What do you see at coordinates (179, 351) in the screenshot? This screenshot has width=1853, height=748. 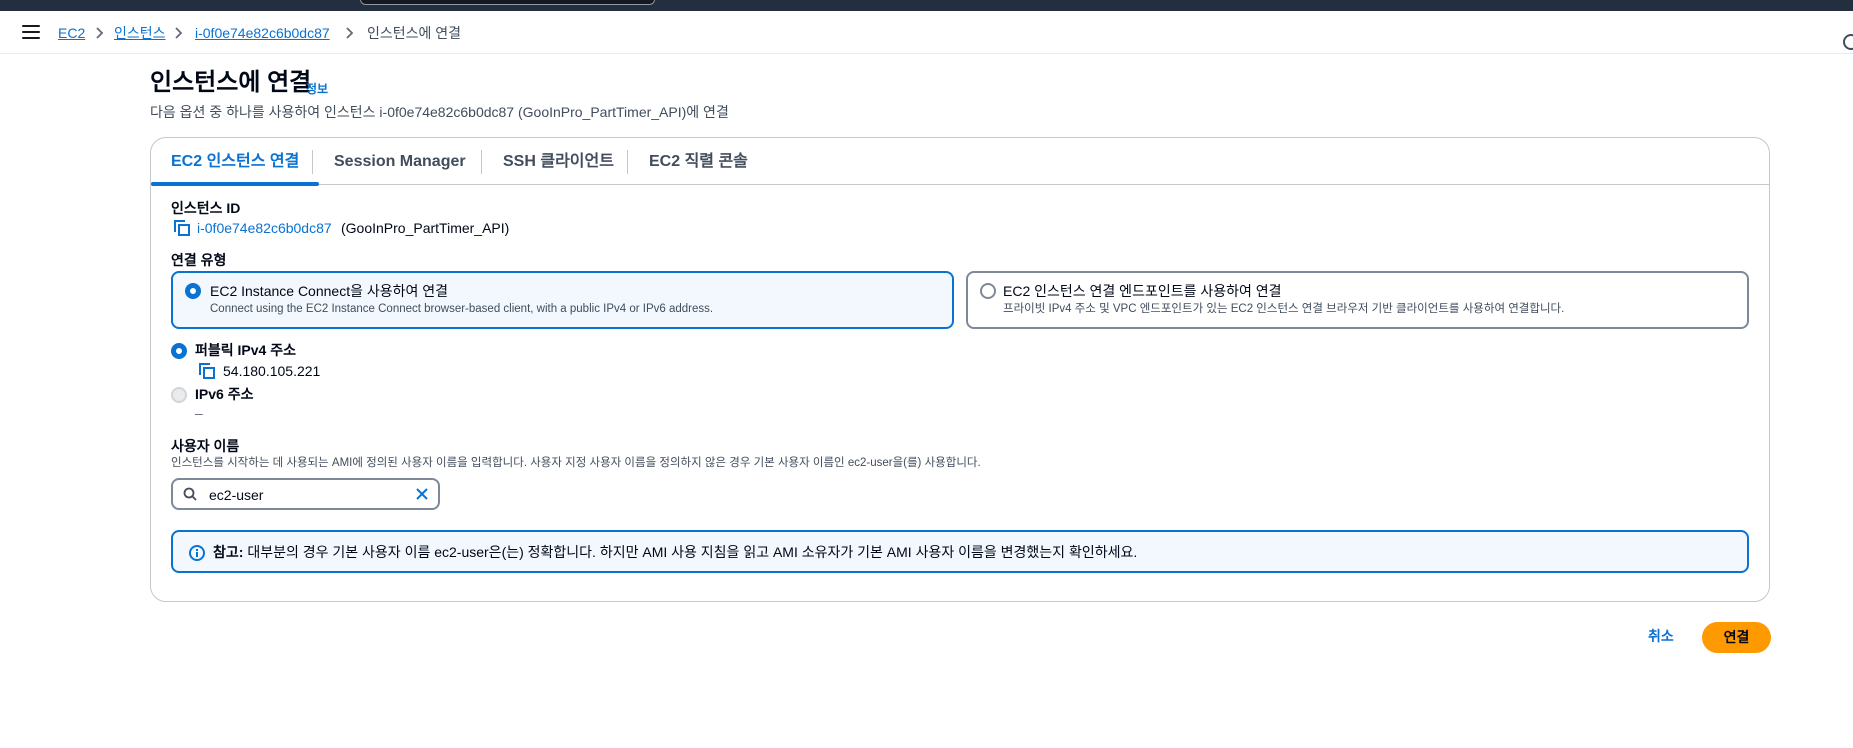 I see `radio-public-ipv4` at bounding box center [179, 351].